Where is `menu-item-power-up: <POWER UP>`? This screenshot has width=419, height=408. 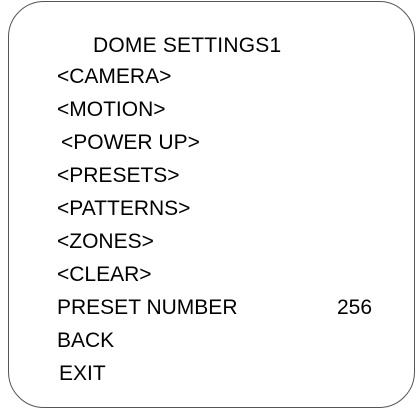 menu-item-power-up: <POWER UP> is located at coordinates (130, 143).